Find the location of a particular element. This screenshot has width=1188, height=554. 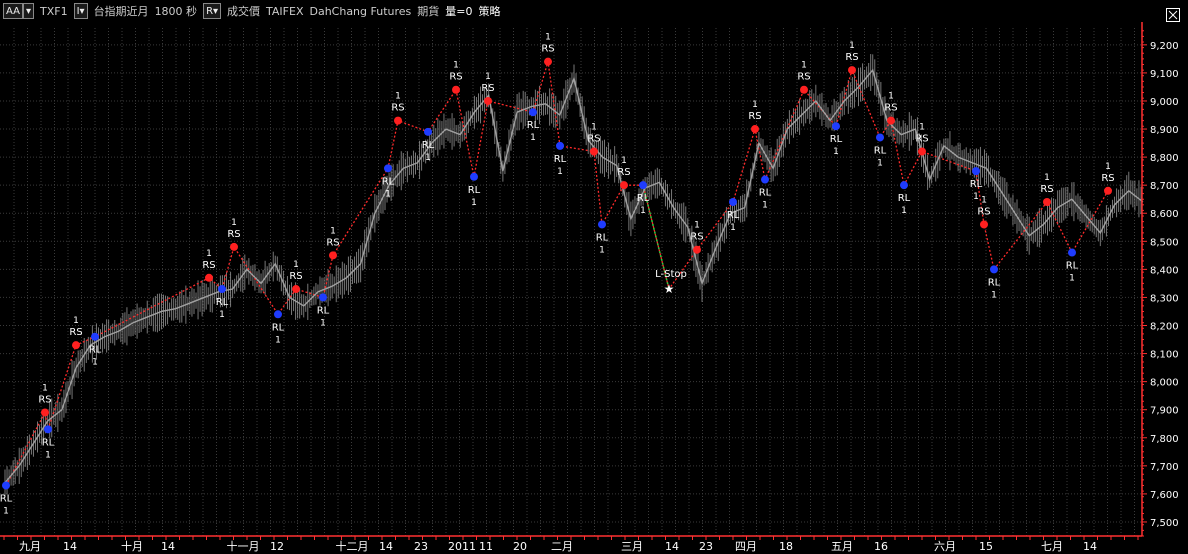

symbol-label: TXF1 is located at coordinates (54, 11).